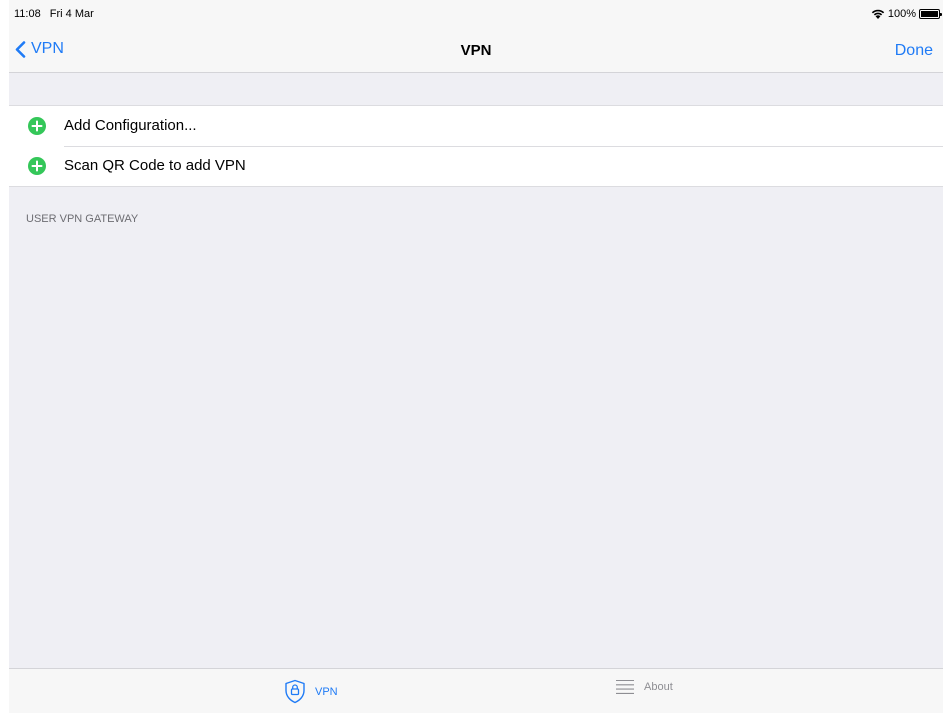  What do you see at coordinates (311, 691) in the screenshot?
I see `tab-vpn: VPN` at bounding box center [311, 691].